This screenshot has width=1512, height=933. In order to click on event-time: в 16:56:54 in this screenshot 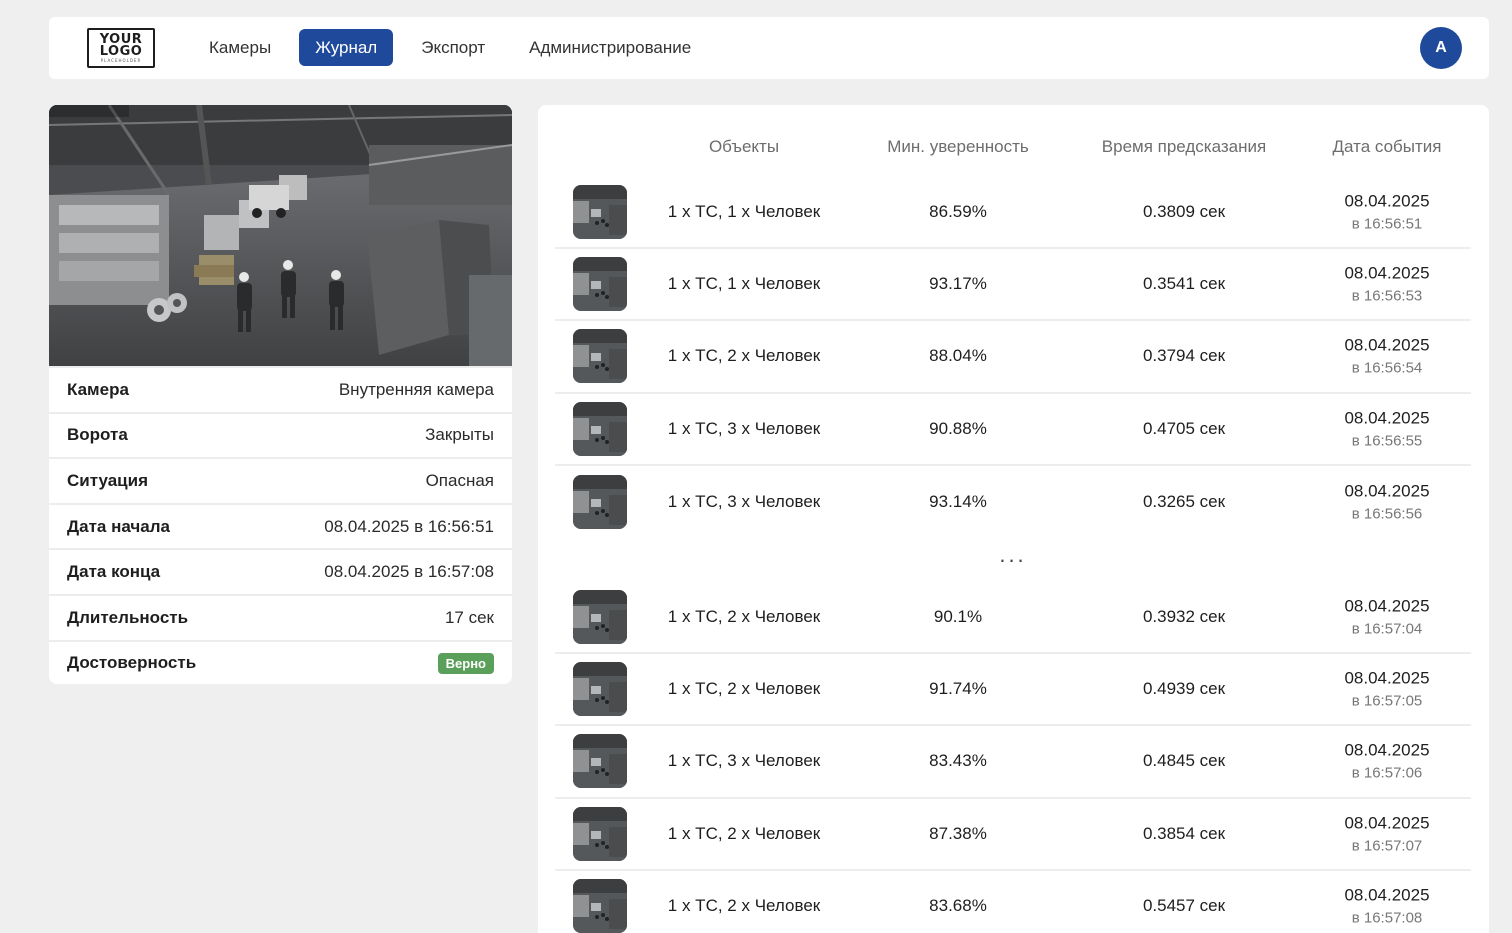, I will do `click(1387, 368)`.